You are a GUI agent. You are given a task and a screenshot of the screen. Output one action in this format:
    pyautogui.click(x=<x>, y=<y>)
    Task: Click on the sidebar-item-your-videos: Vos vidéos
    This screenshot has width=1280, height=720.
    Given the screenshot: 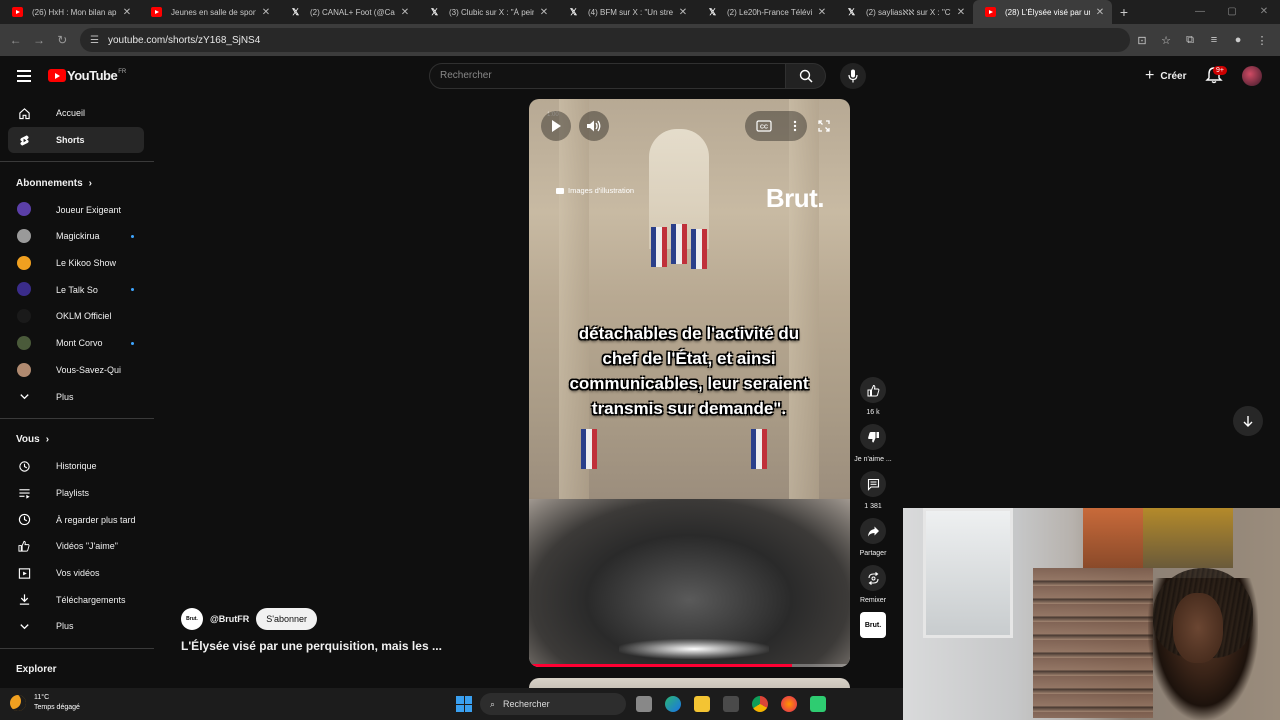 What is the action you would take?
    pyautogui.click(x=76, y=573)
    